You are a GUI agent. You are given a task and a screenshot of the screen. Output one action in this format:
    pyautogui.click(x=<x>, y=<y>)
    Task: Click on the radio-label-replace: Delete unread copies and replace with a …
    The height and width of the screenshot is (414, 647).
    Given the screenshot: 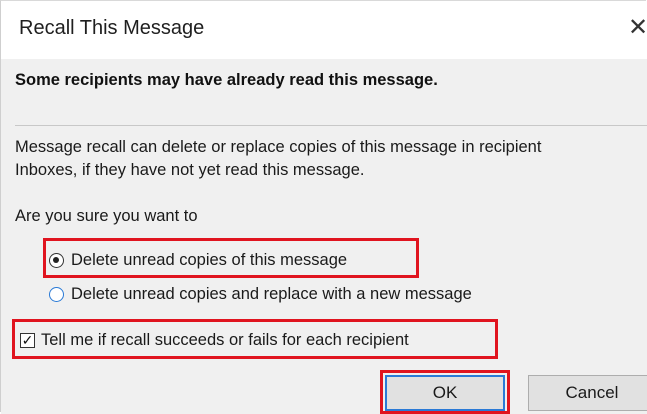 What is the action you would take?
    pyautogui.click(x=271, y=294)
    